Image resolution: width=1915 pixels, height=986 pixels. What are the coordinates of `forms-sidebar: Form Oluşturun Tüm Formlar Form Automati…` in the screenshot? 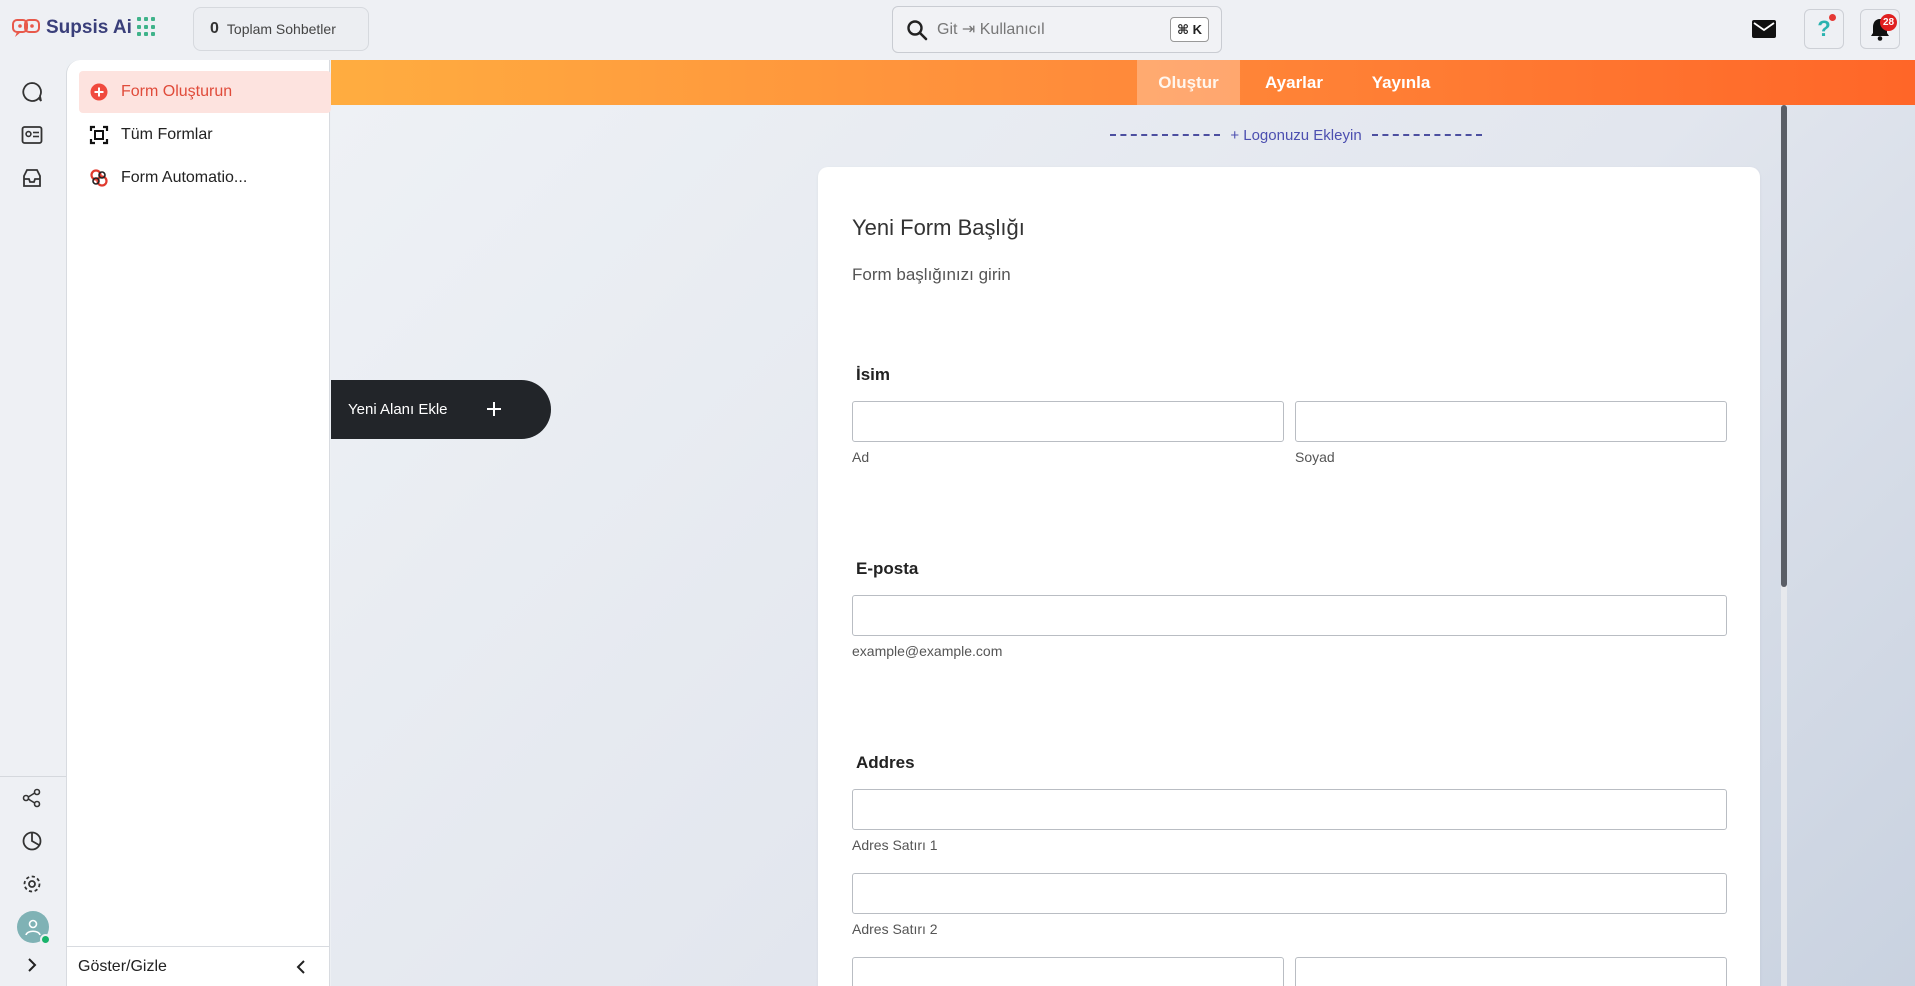 It's located at (198, 523).